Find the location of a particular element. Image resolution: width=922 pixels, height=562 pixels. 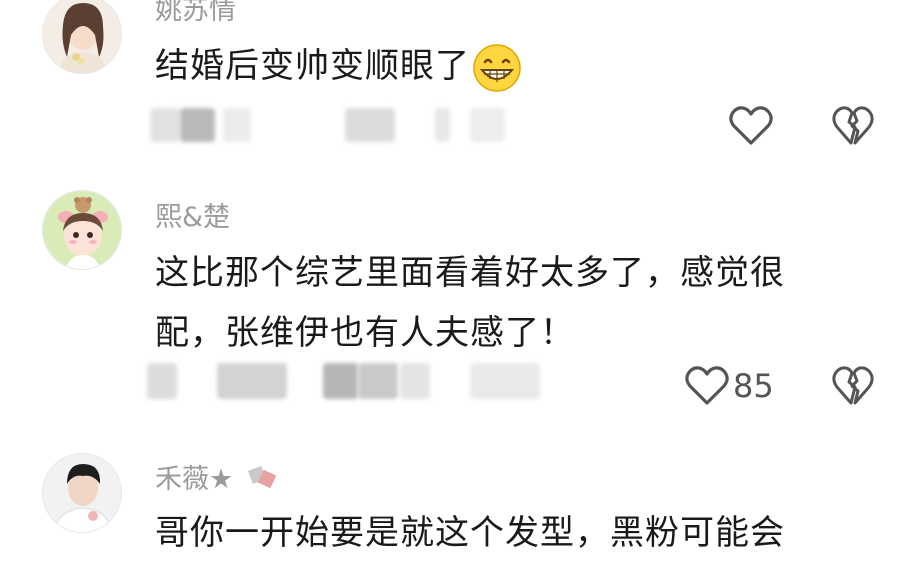

like-count: 85 is located at coordinates (753, 386).